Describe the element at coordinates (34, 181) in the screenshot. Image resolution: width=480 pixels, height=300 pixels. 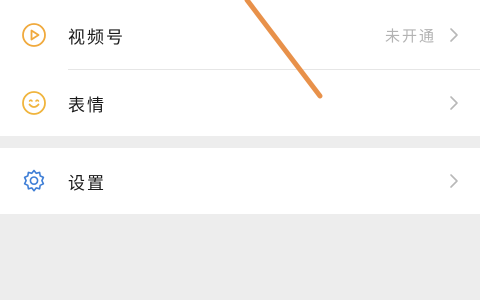
I see `gear-icon` at that location.